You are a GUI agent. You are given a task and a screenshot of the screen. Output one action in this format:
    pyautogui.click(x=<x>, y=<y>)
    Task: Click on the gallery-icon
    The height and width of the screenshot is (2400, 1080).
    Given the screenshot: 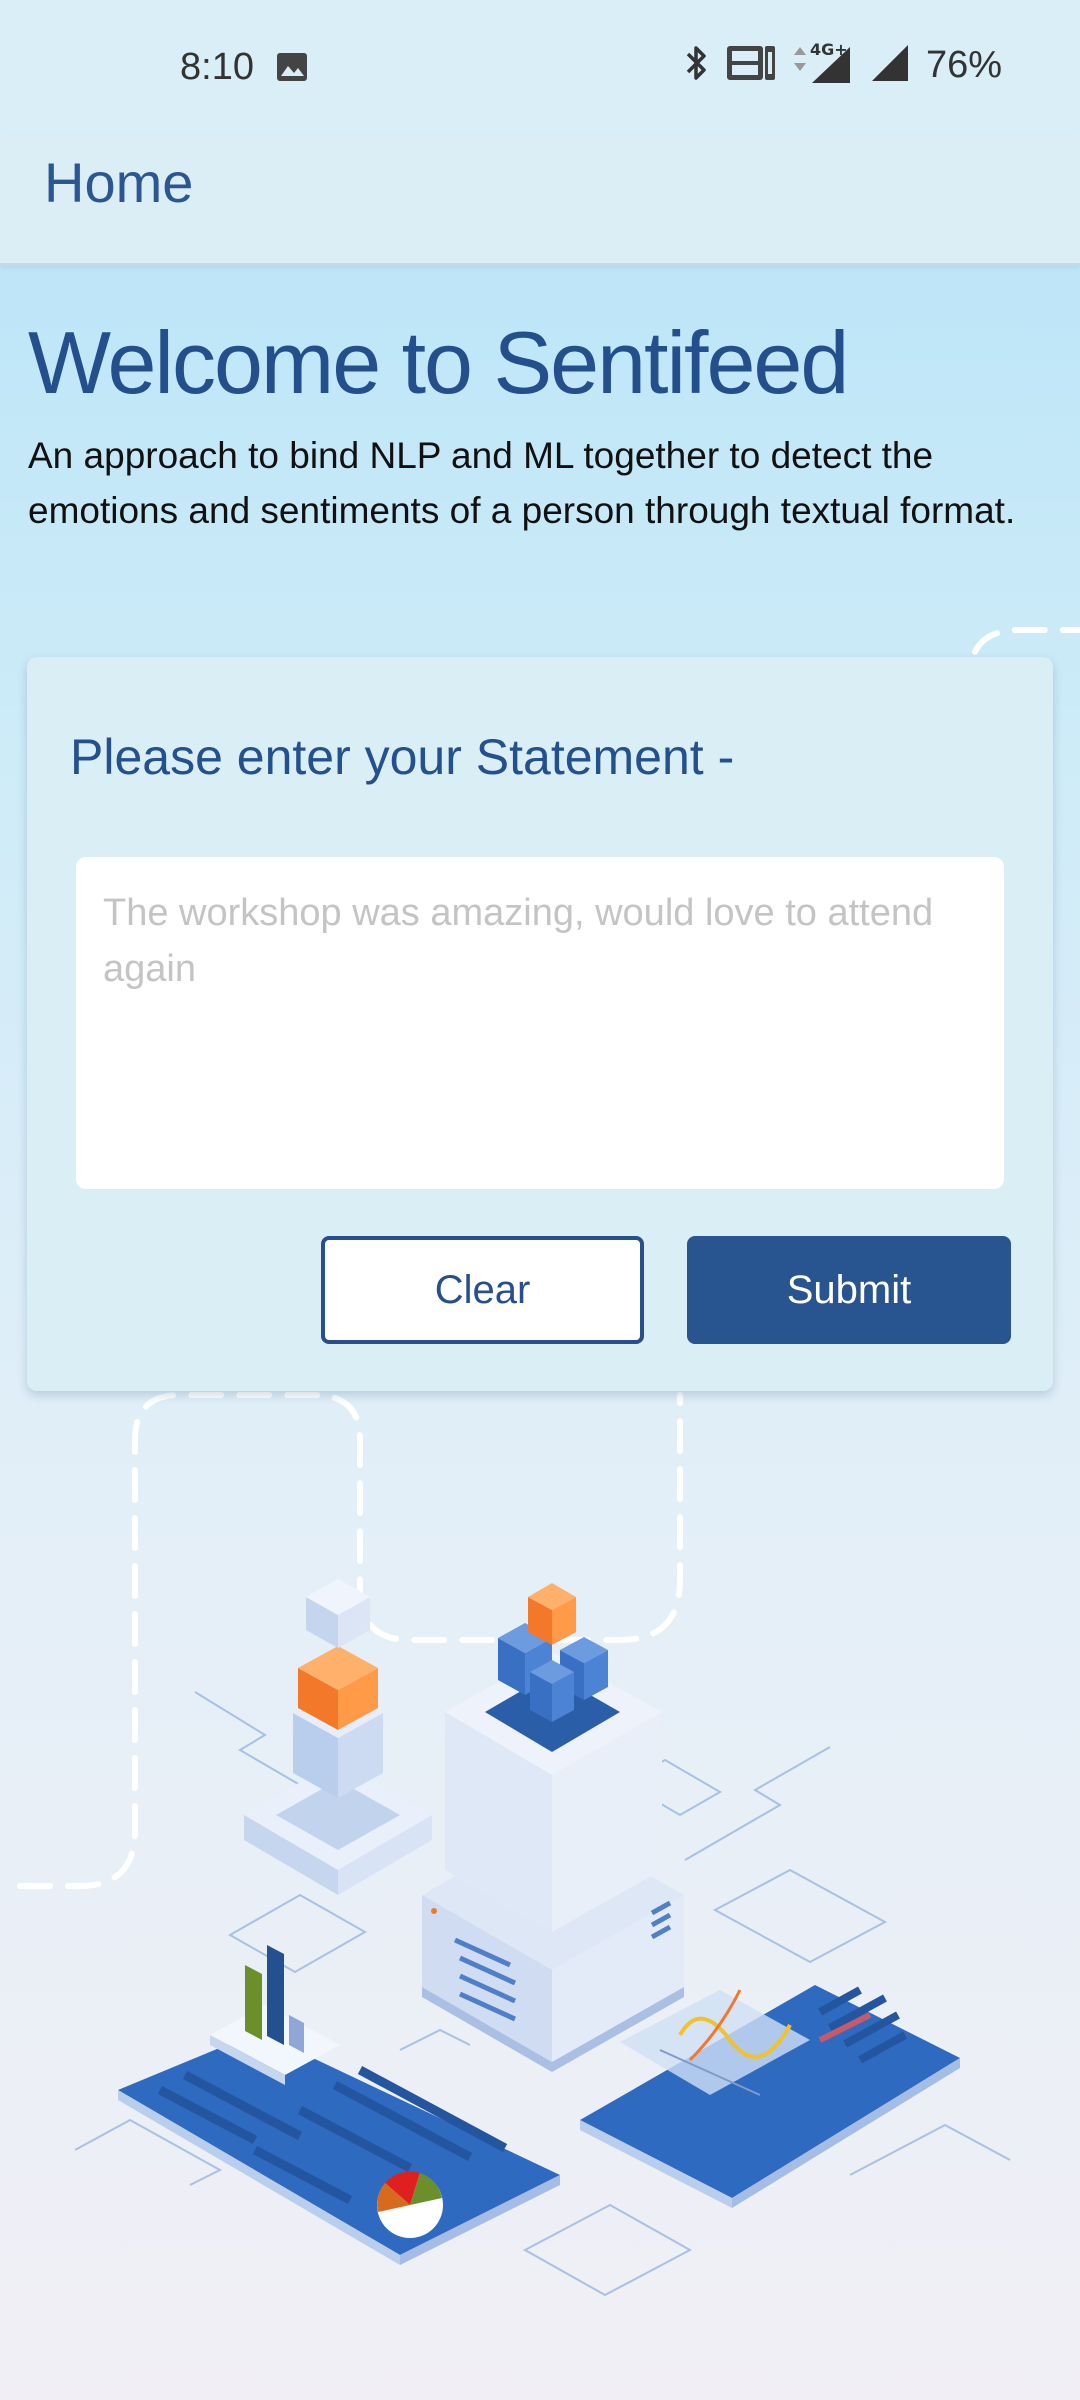 What is the action you would take?
    pyautogui.click(x=292, y=69)
    